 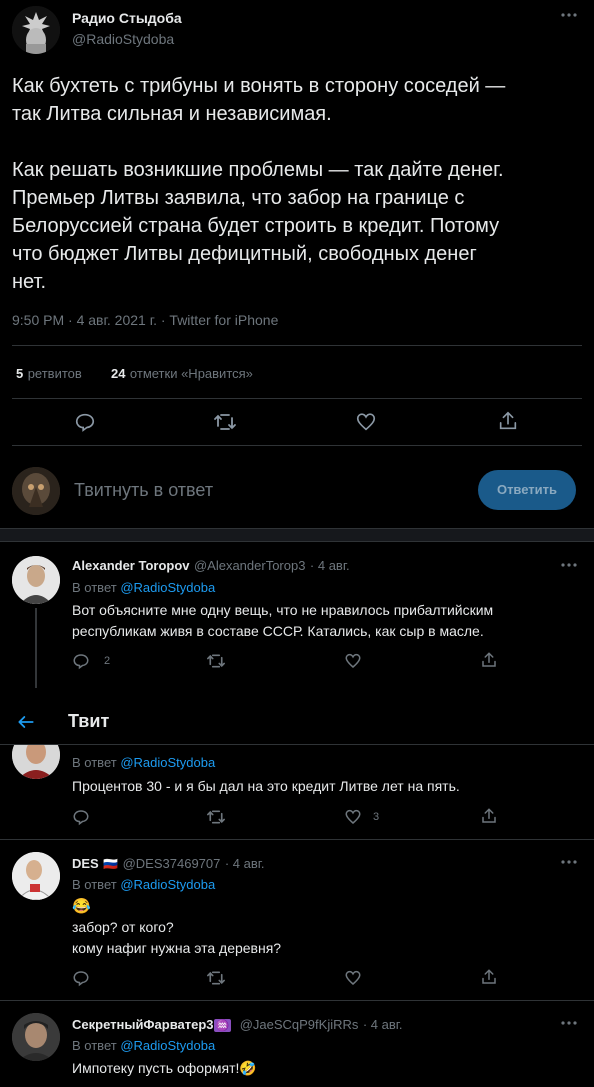 I want to click on likes-stat: 24 отметки «Нравится», so click(x=182, y=374).